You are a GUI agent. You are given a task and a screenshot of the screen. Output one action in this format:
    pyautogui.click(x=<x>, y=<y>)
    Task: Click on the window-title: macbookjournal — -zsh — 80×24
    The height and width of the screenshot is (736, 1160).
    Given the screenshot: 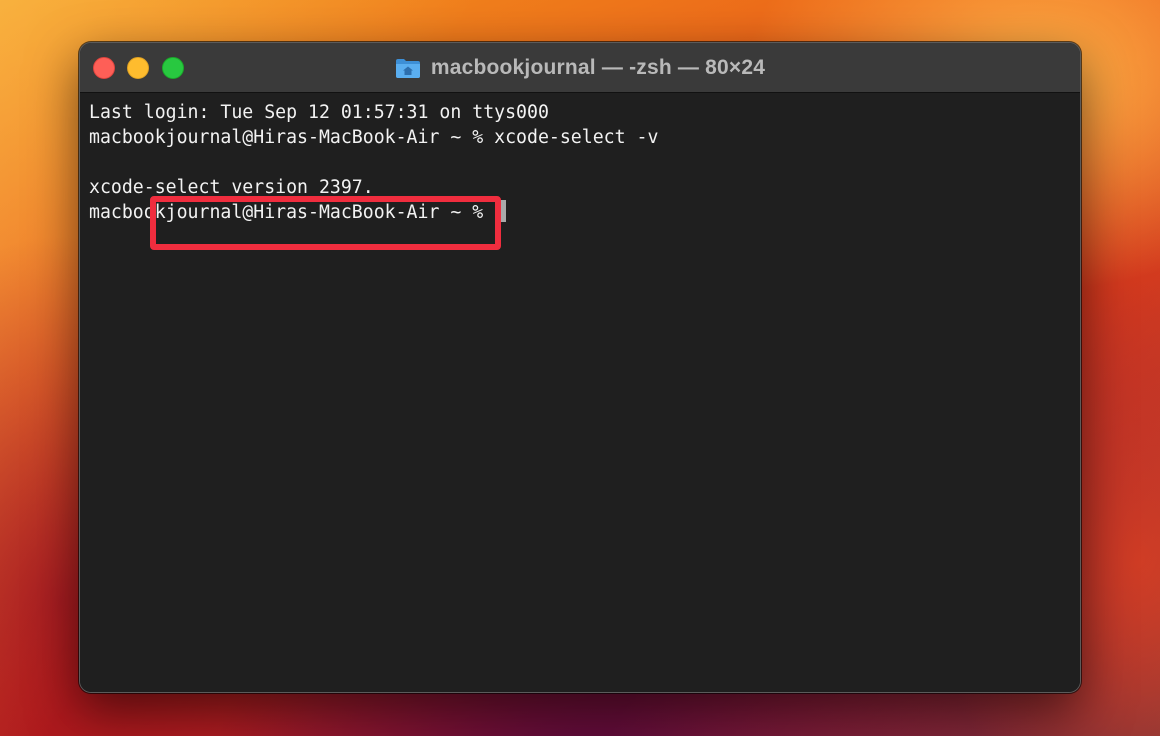 What is the action you would take?
    pyautogui.click(x=598, y=67)
    